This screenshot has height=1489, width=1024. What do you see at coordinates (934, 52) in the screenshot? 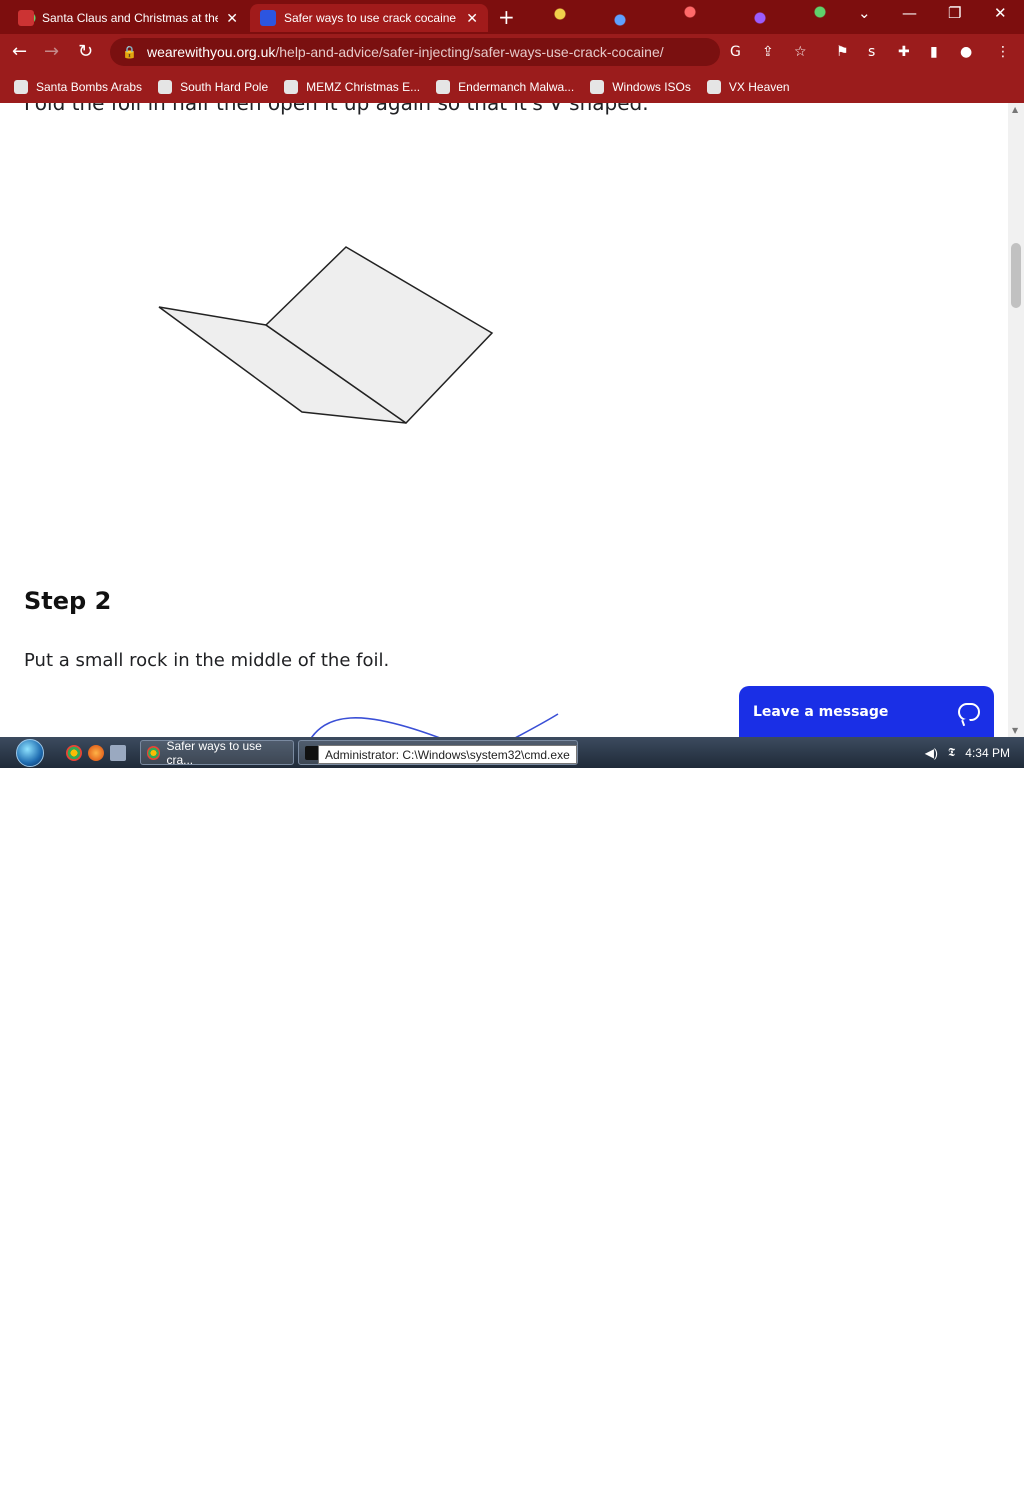
I see `side-panel-icon: ▮` at bounding box center [934, 52].